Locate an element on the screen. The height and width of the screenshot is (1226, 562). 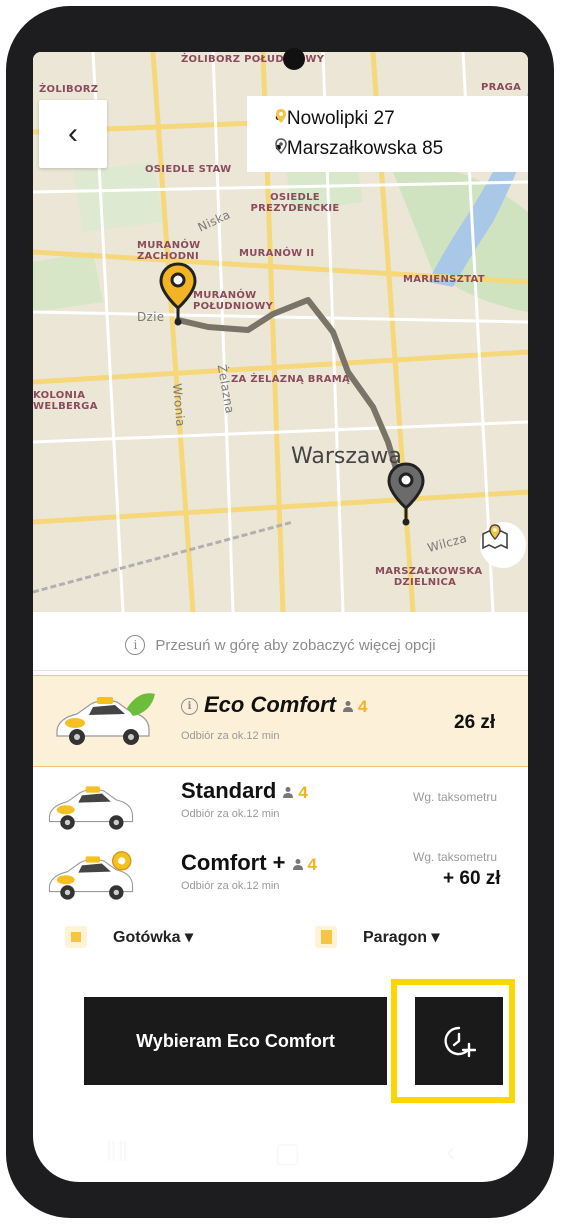
map-label-muranow-zachodni: MURANÓW ZACHODNI is located at coordinates (169, 251).